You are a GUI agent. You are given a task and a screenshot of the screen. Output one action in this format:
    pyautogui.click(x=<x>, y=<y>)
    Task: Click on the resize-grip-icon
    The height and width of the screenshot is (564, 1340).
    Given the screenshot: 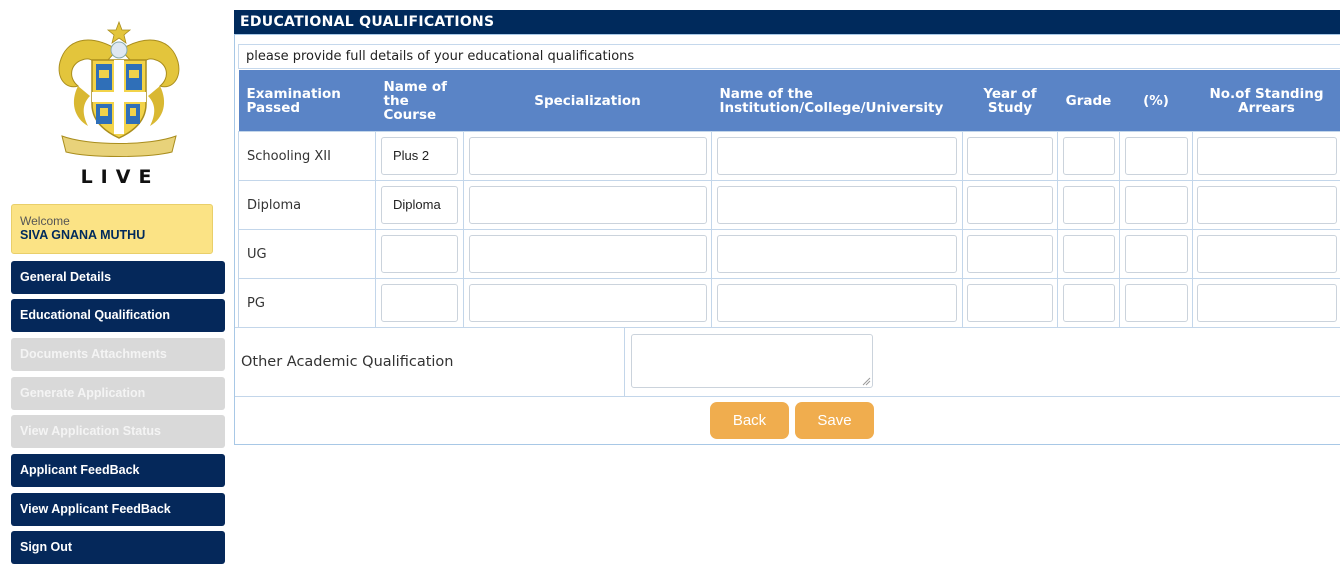 What is the action you would take?
    pyautogui.click(x=866, y=381)
    